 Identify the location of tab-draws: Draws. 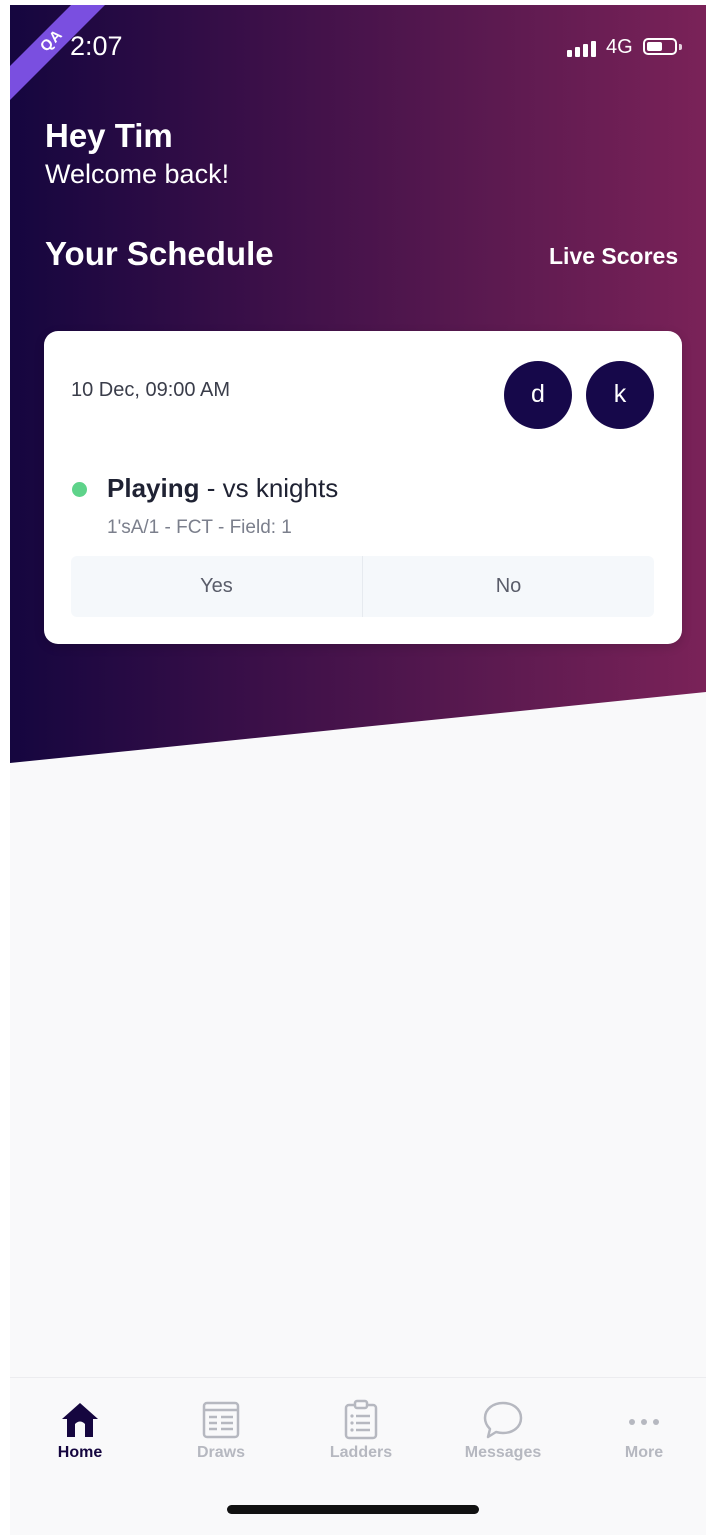
(221, 1433).